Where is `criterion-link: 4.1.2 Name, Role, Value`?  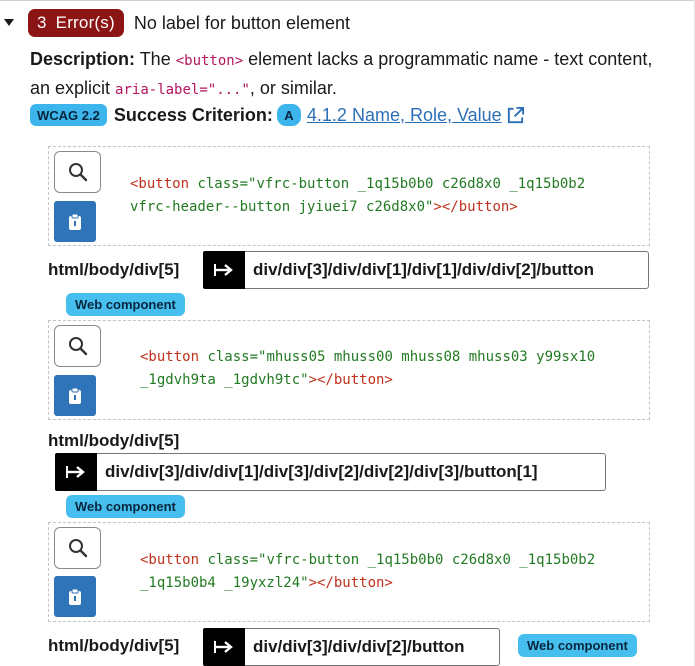 criterion-link: 4.1.2 Name, Role, Value is located at coordinates (404, 115).